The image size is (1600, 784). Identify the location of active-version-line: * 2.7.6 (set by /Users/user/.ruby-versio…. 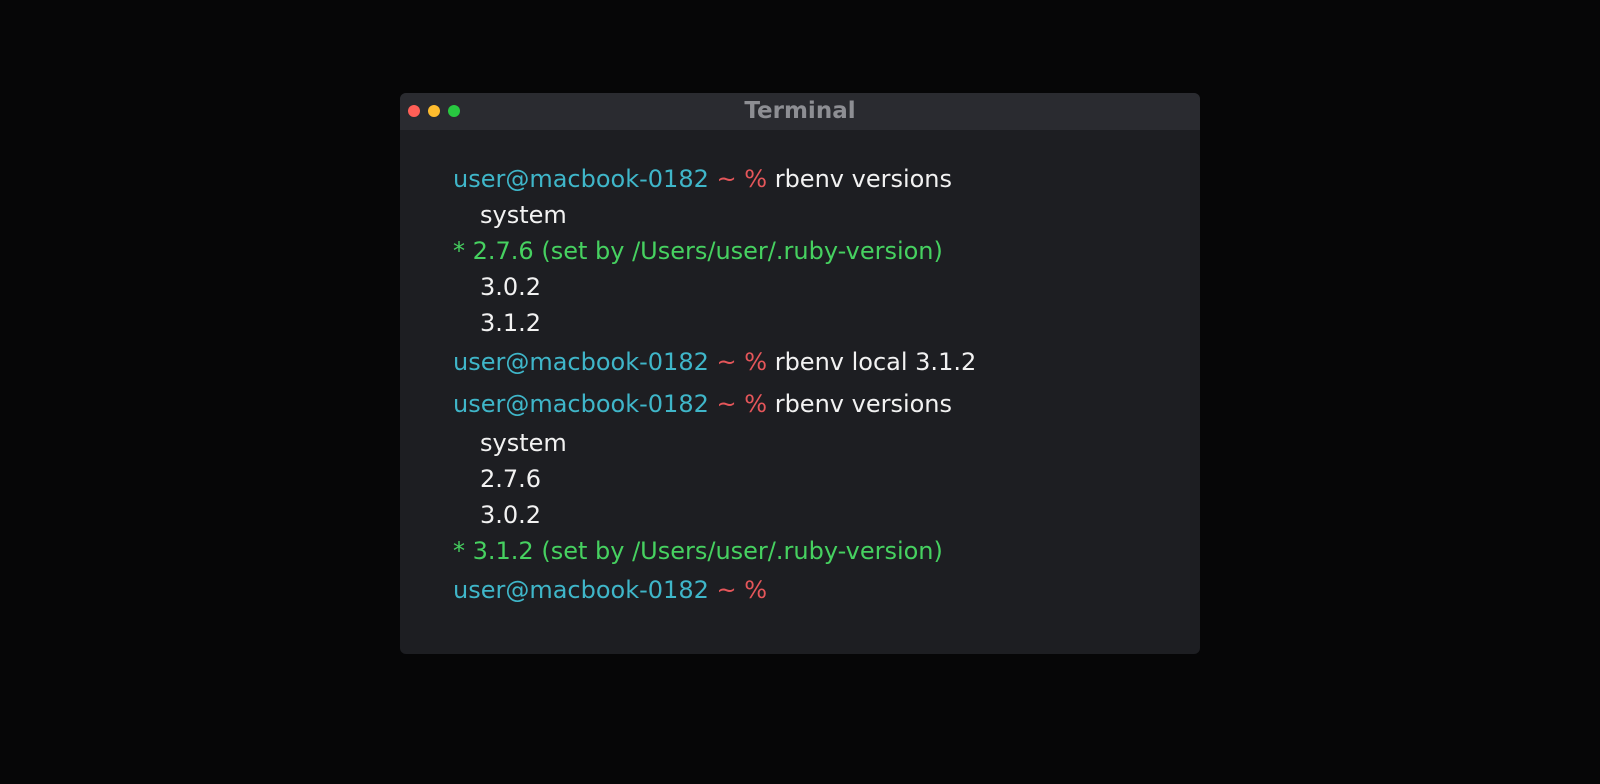
(698, 251).